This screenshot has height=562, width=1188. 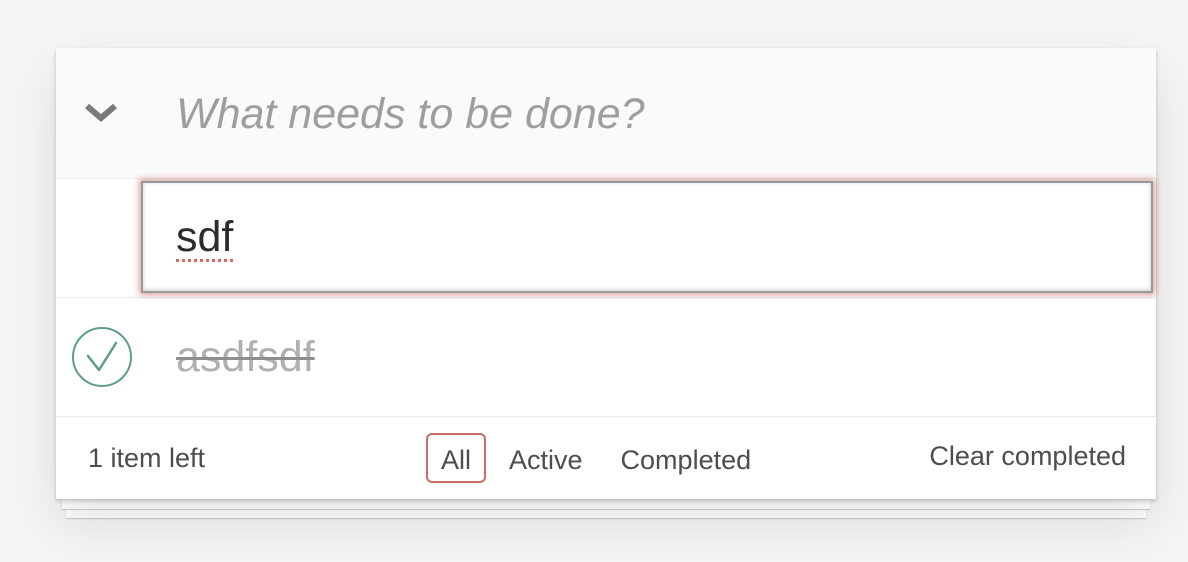 What do you see at coordinates (606, 504) in the screenshot?
I see `paper-stack-middle` at bounding box center [606, 504].